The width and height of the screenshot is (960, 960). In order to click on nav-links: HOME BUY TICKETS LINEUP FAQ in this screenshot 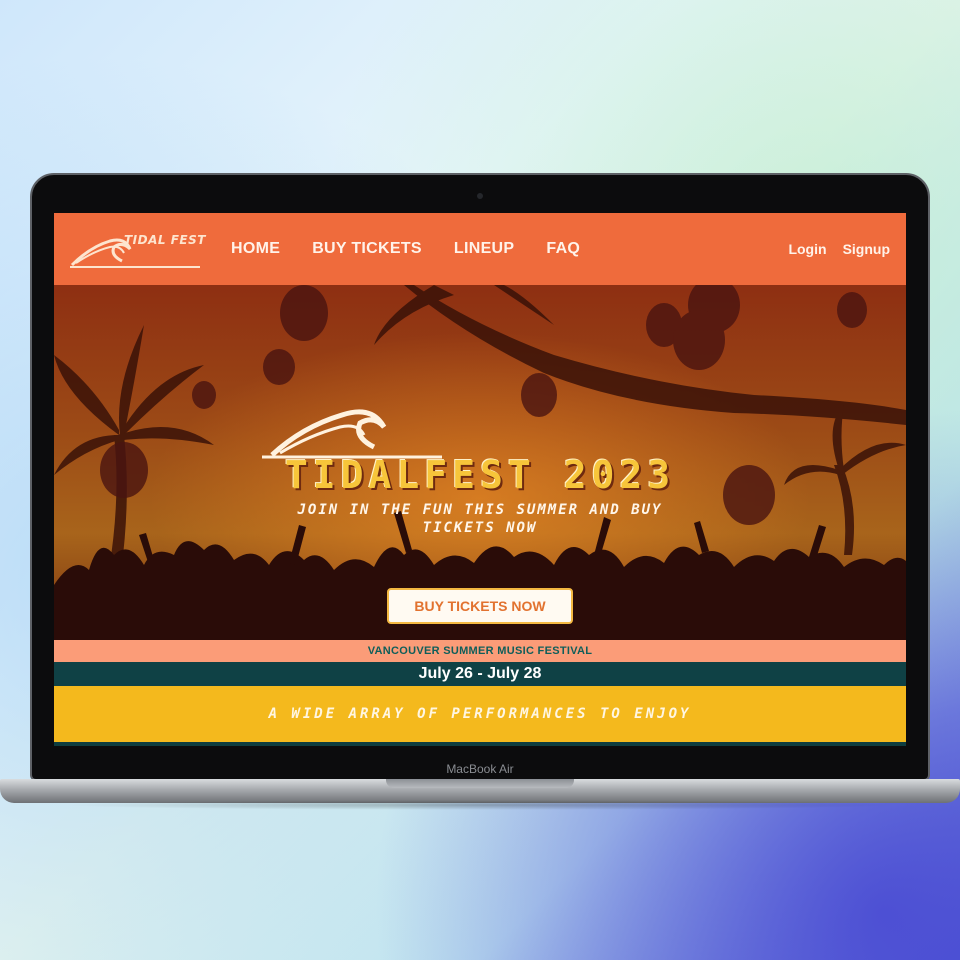, I will do `click(405, 249)`.